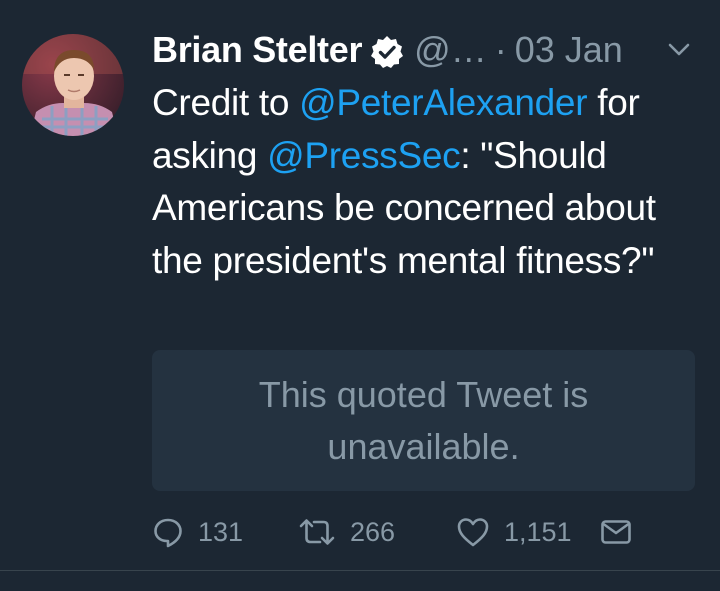 This screenshot has width=720, height=591. I want to click on direct-message-button, so click(616, 532).